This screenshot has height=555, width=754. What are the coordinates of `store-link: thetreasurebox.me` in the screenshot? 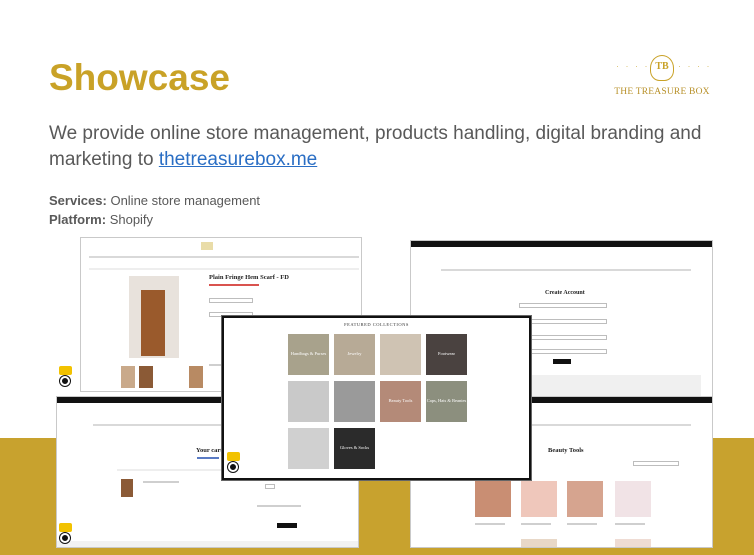 It's located at (238, 159).